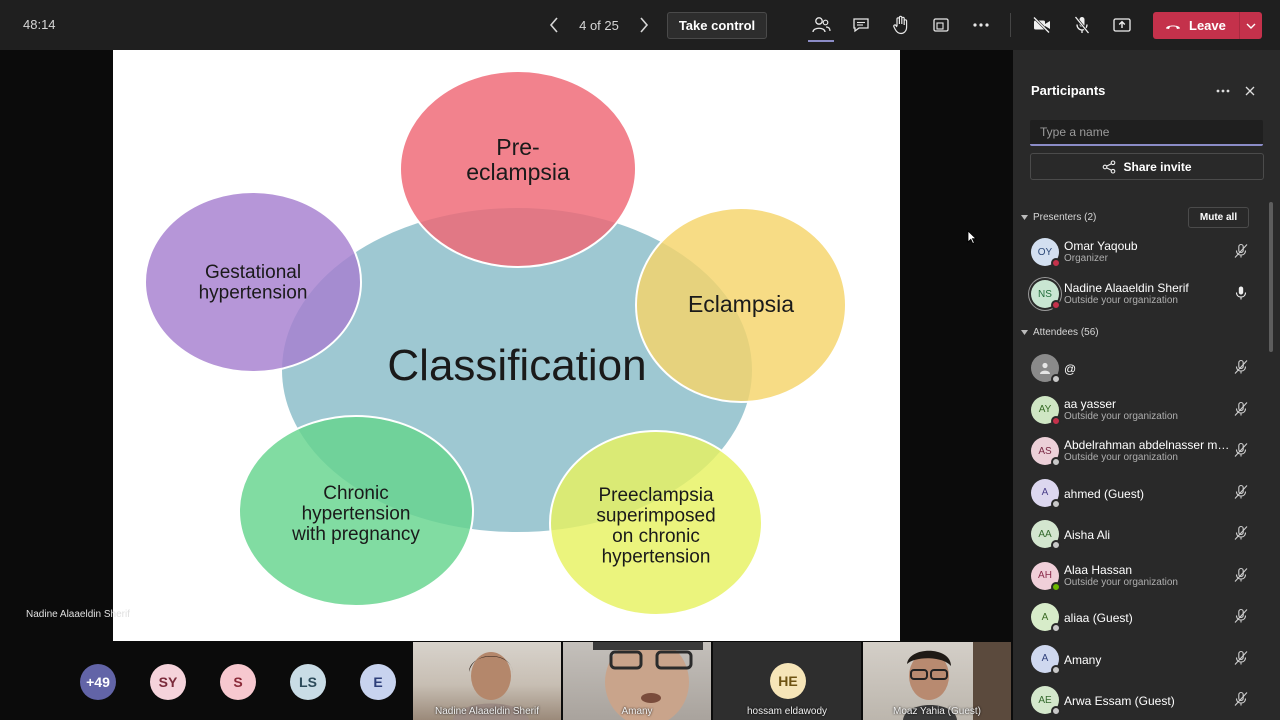  Describe the element at coordinates (253, 293) in the screenshot. I see `bubble-label-gestational: hypertension` at that location.